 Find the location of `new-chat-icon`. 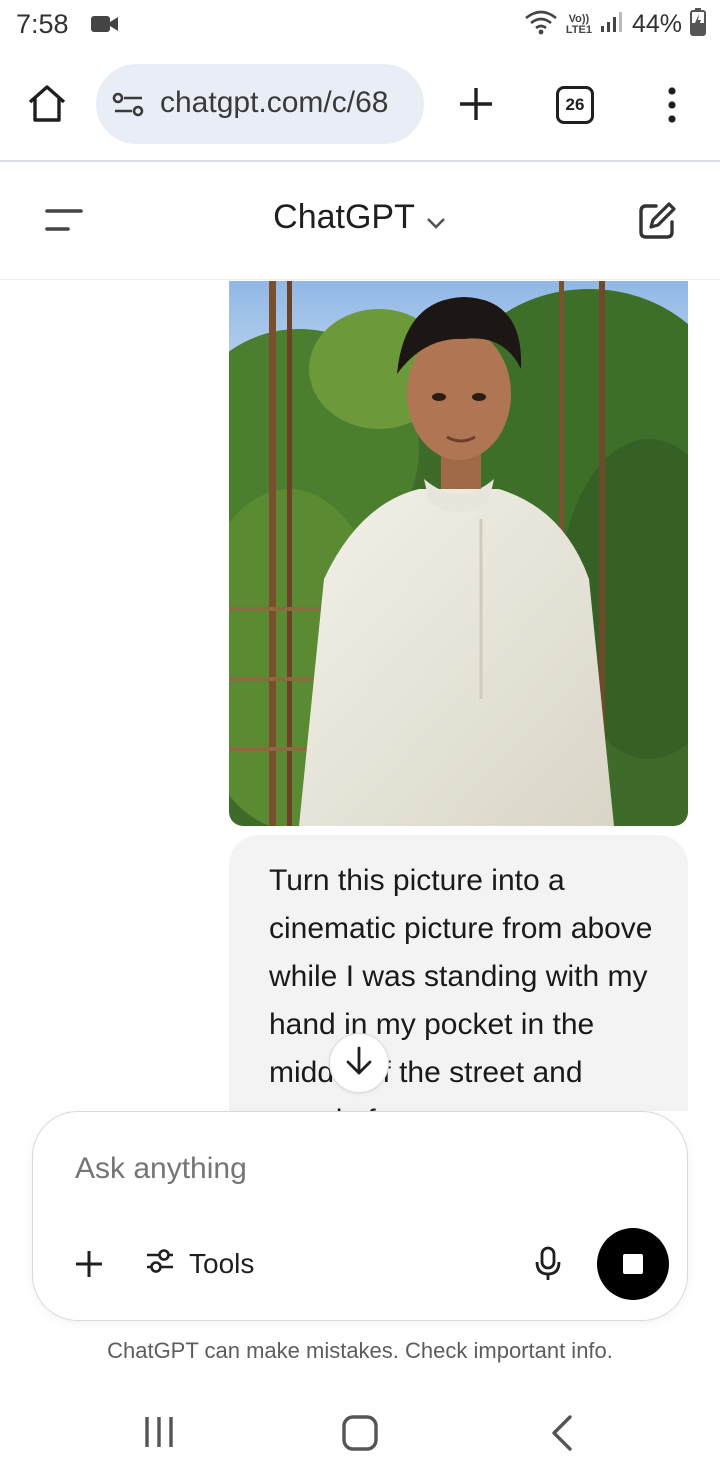

new-chat-icon is located at coordinates (657, 223).